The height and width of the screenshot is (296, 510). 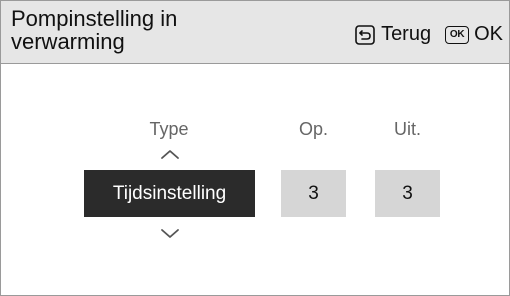 What do you see at coordinates (365, 34) in the screenshot?
I see `back-arrow-icon` at bounding box center [365, 34].